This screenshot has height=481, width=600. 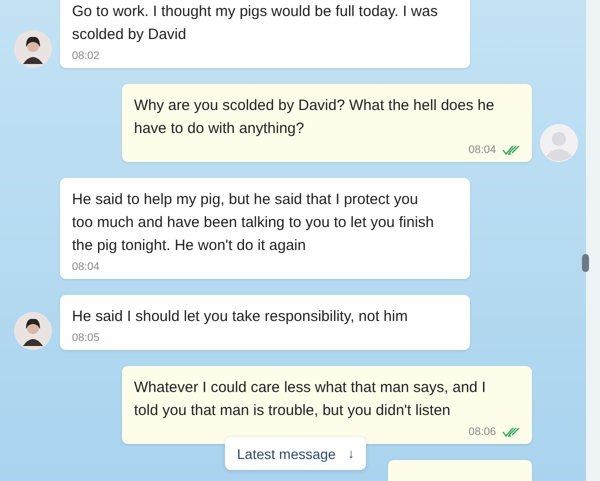 I want to click on message-text: Whatever I could care less what that man says, and I told you that man is trouble, but you didn't listen, so click(x=310, y=399).